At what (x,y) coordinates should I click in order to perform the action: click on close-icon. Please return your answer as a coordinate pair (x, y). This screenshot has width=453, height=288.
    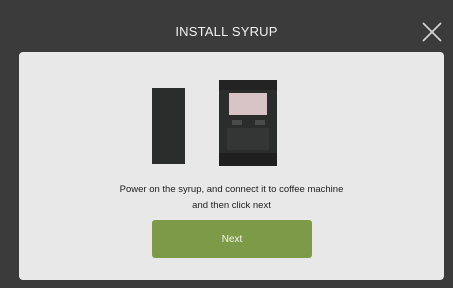
    Looking at the image, I should click on (432, 32).